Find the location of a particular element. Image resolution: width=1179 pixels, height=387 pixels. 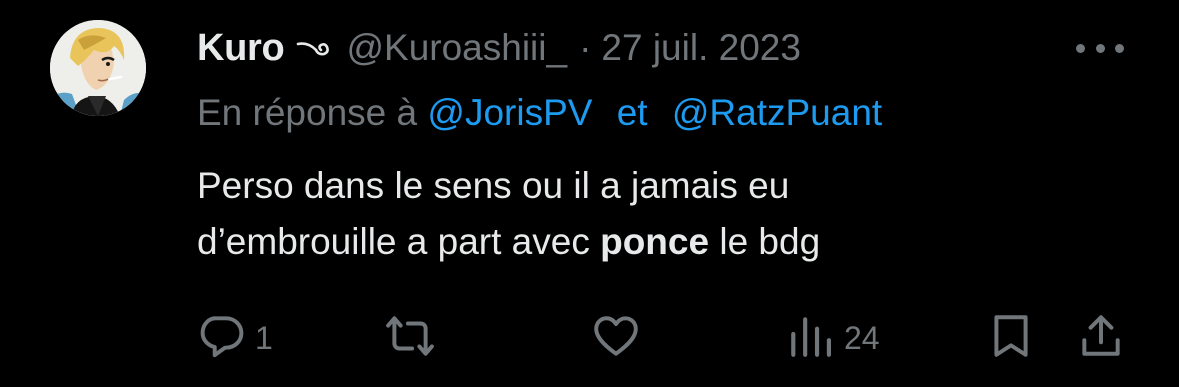

reply-prefix: En réponse à is located at coordinates (307, 112).